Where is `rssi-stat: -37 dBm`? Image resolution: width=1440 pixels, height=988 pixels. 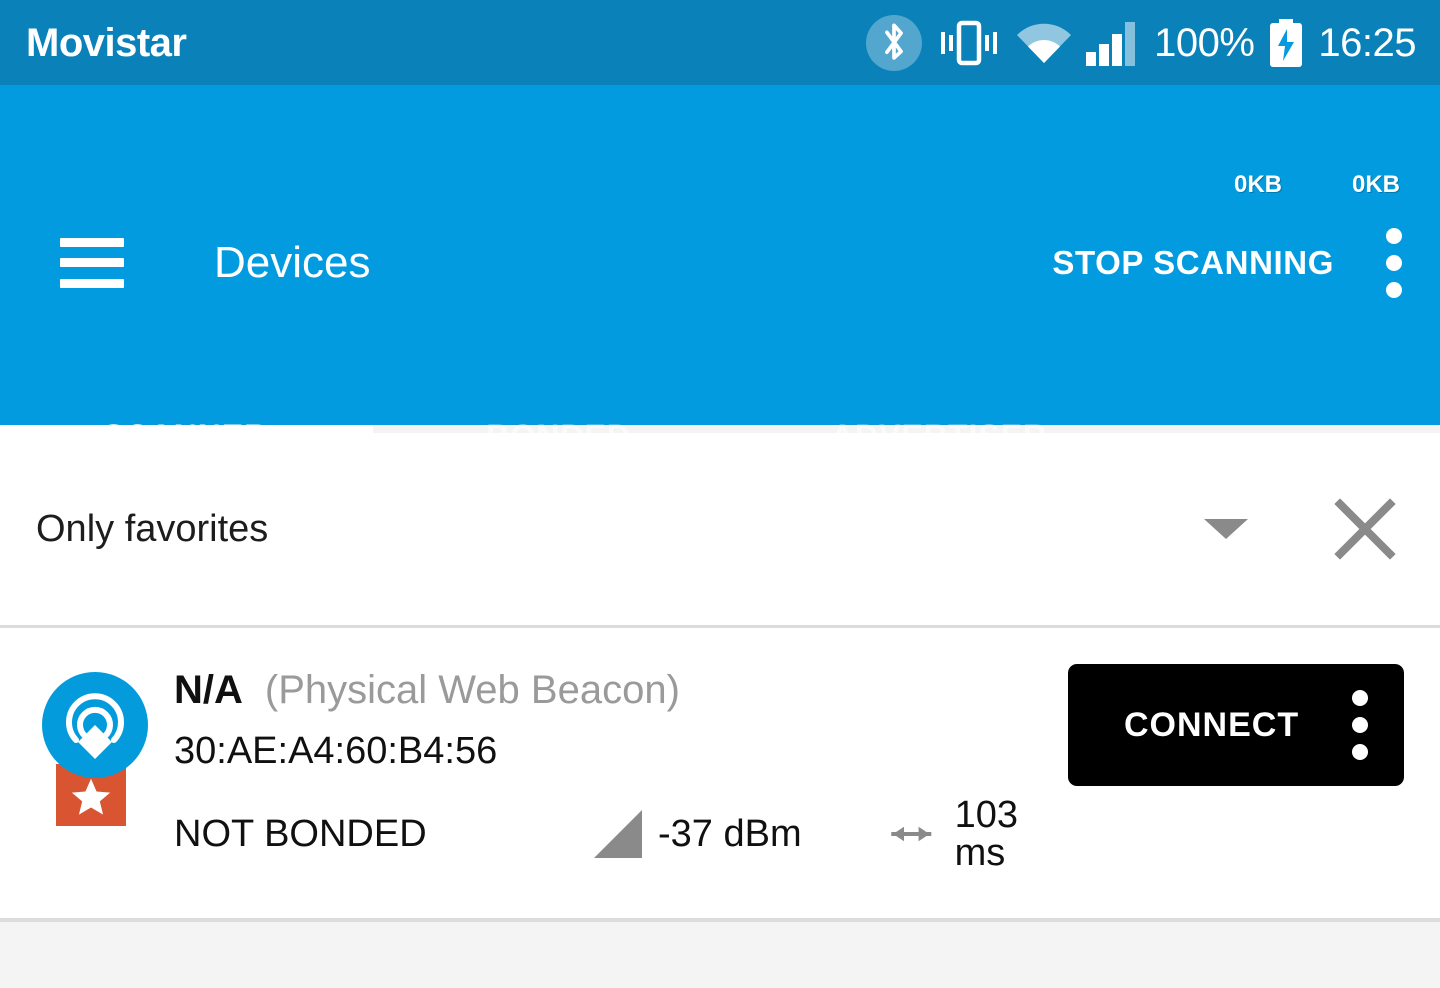
rssi-stat: -37 dBm is located at coordinates (739, 834).